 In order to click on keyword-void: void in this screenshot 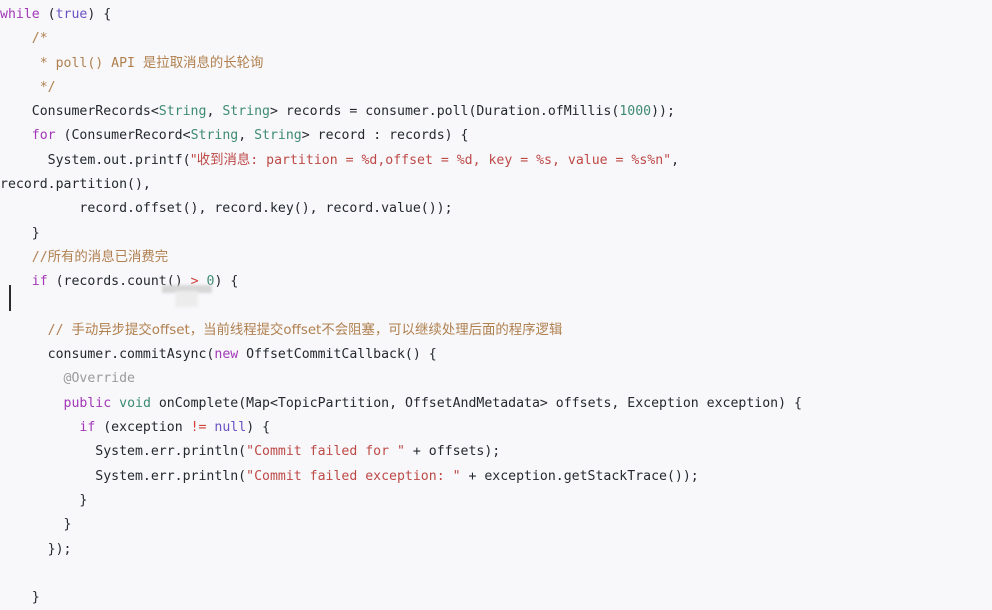, I will do `click(135, 403)`.